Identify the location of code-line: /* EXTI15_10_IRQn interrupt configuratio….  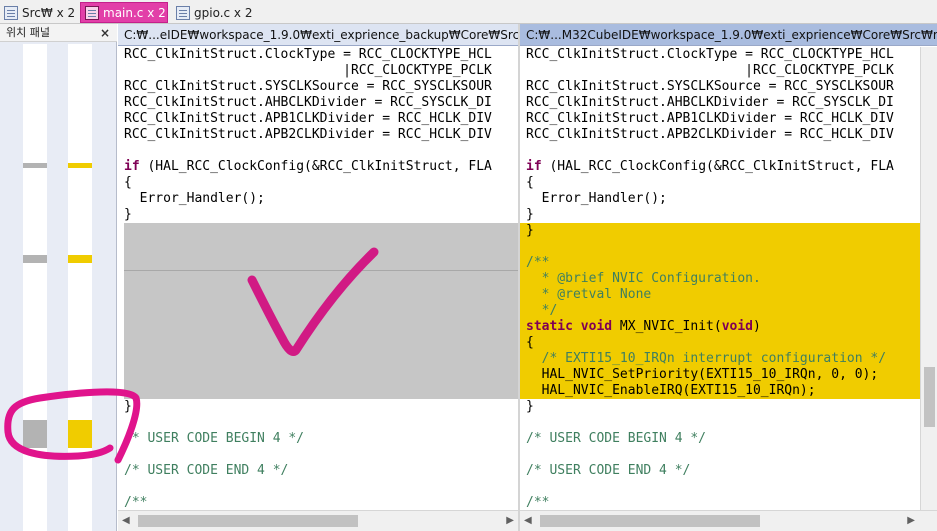
(706, 358).